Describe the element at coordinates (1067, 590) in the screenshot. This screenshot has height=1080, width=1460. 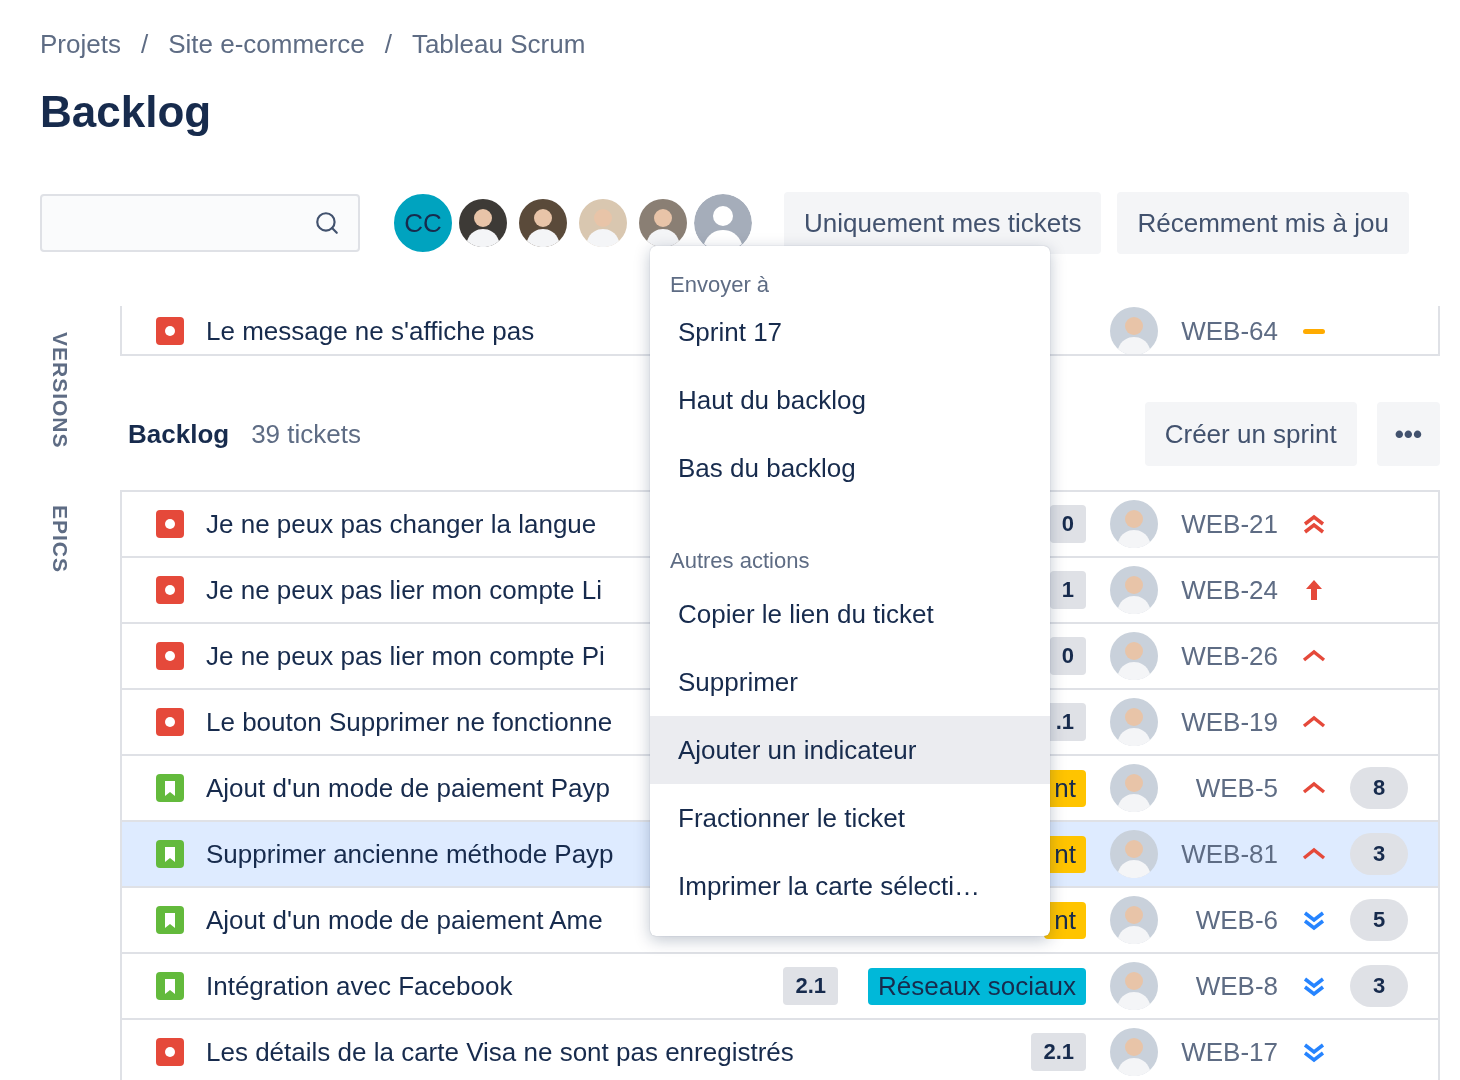
I see `version-label: 1` at that location.